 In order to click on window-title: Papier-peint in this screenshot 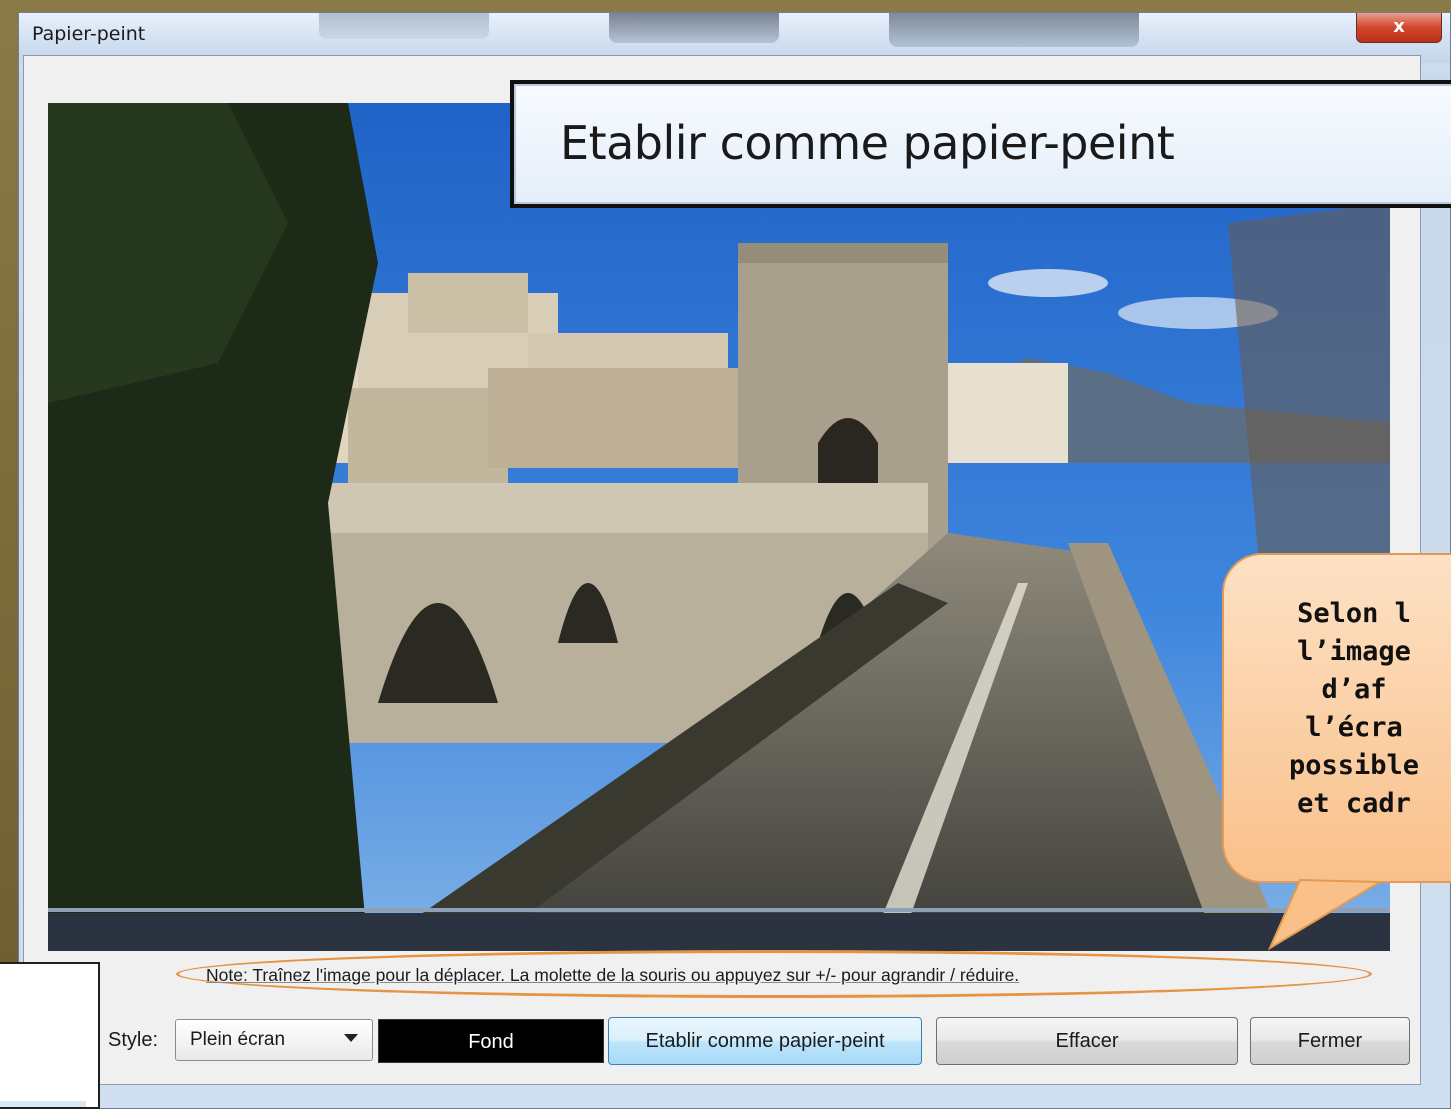, I will do `click(89, 34)`.